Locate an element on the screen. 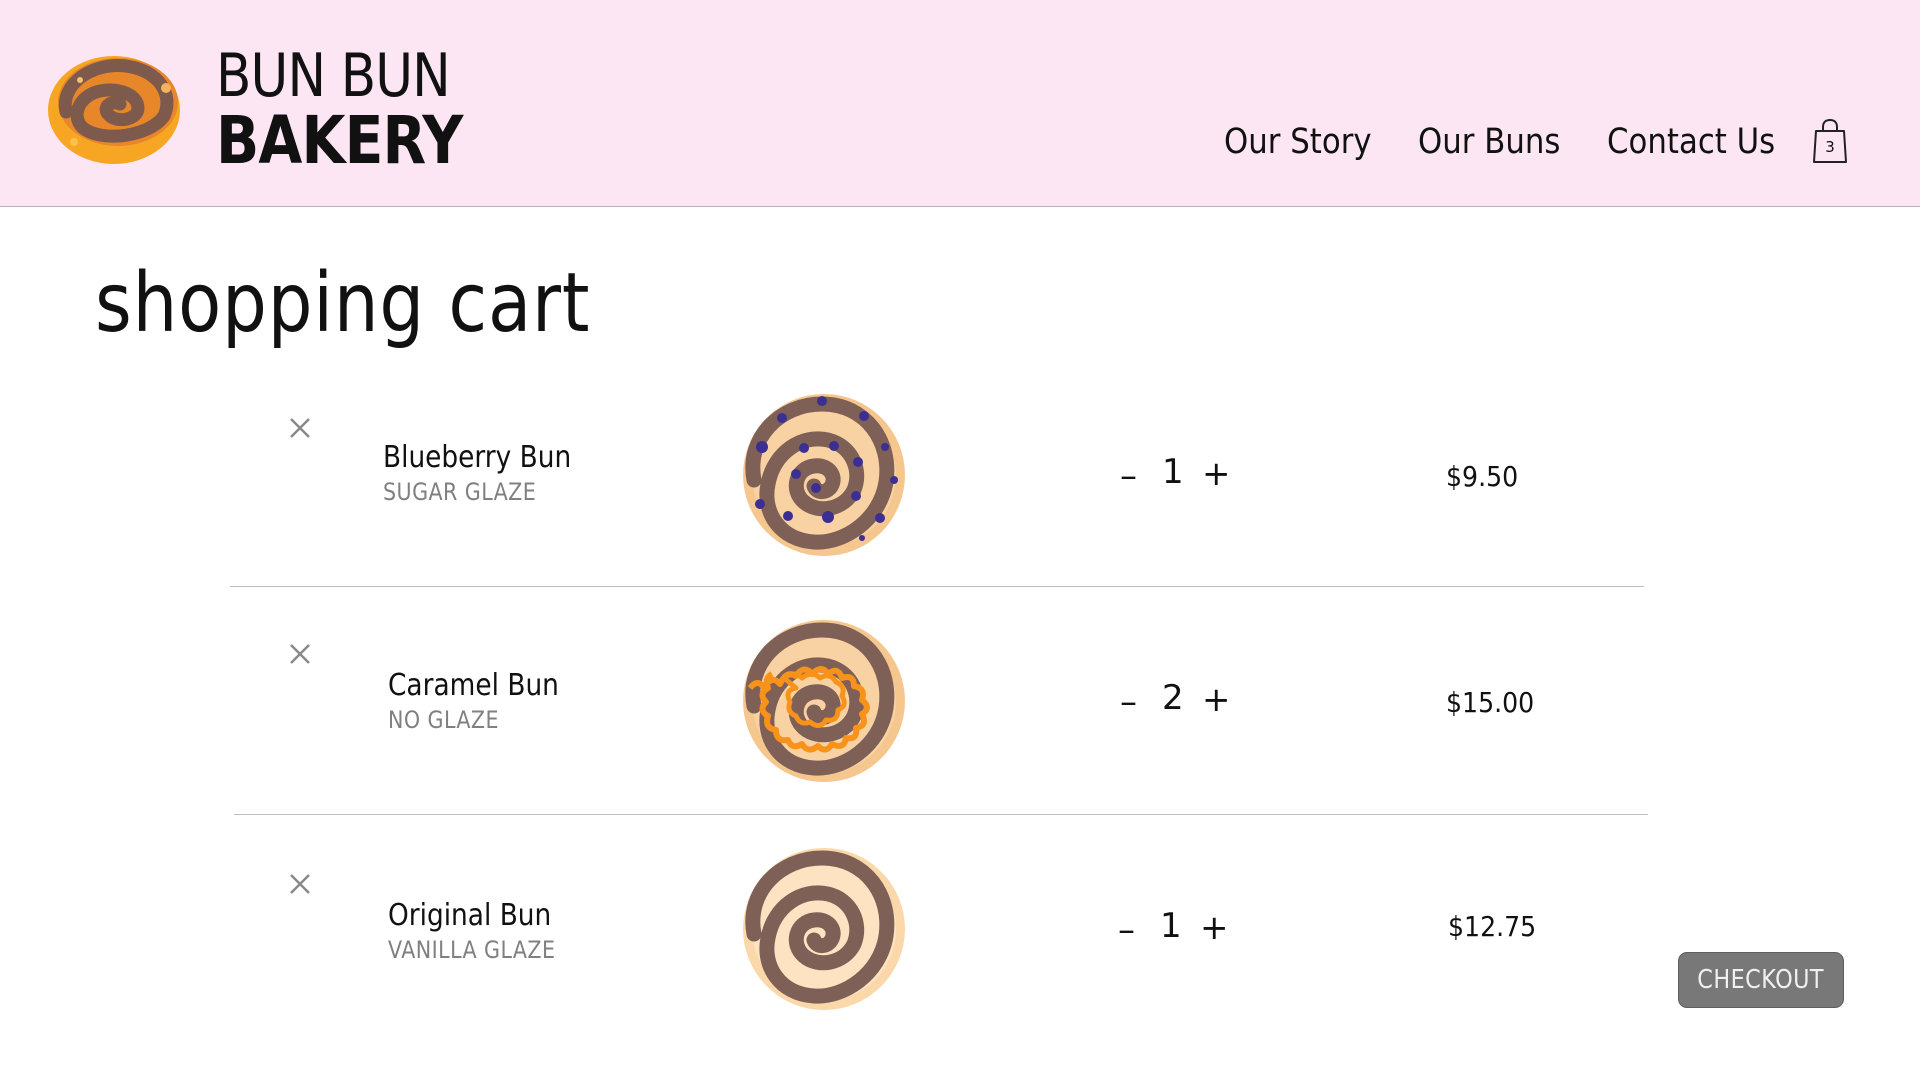 The height and width of the screenshot is (1080, 1920). nav-link-our-buns: Our Buns is located at coordinates (1489, 142).